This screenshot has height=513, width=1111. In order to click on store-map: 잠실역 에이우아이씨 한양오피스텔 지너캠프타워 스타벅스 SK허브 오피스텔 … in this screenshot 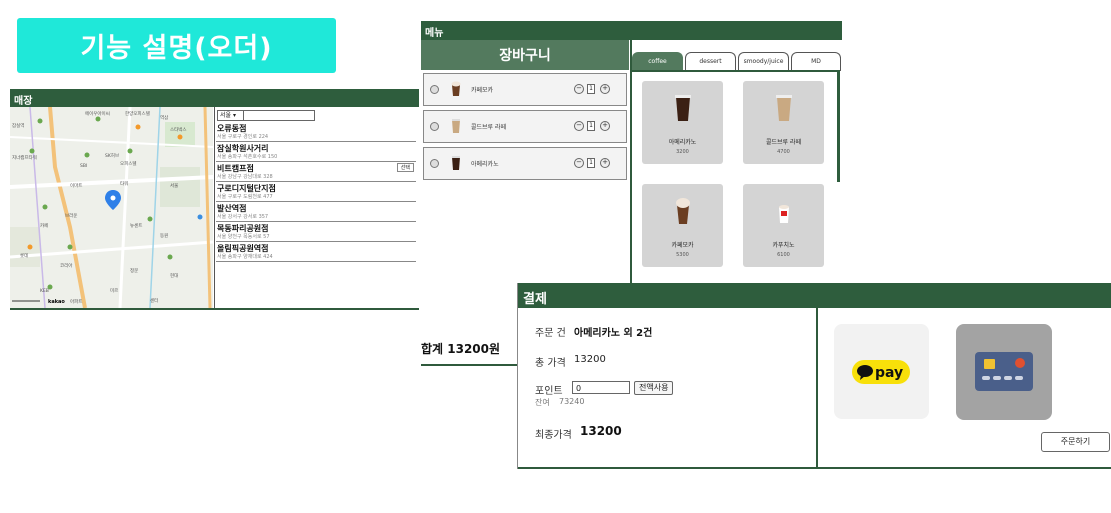, I will do `click(111, 207)`.